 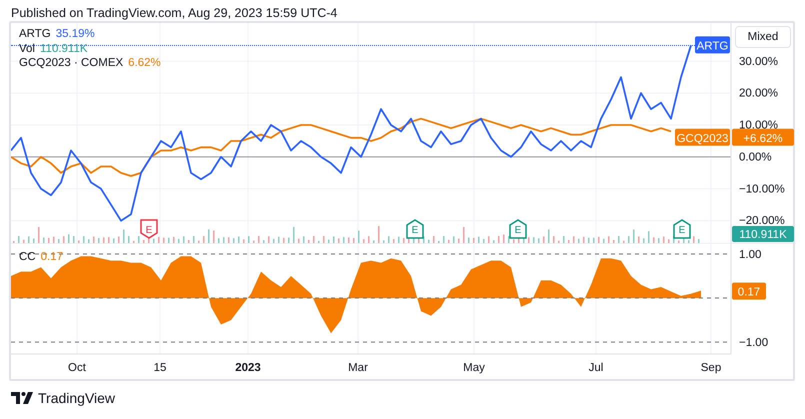 What do you see at coordinates (596, 368) in the screenshot?
I see `time-label: Jul` at bounding box center [596, 368].